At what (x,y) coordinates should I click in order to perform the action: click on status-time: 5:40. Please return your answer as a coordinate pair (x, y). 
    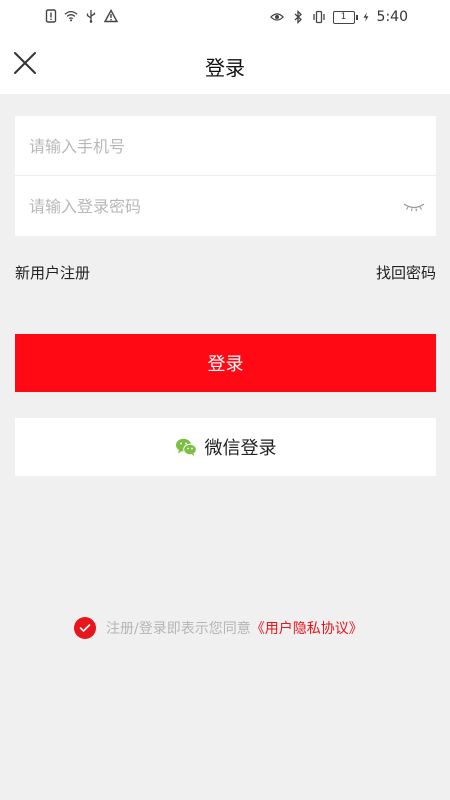
    Looking at the image, I should click on (392, 17).